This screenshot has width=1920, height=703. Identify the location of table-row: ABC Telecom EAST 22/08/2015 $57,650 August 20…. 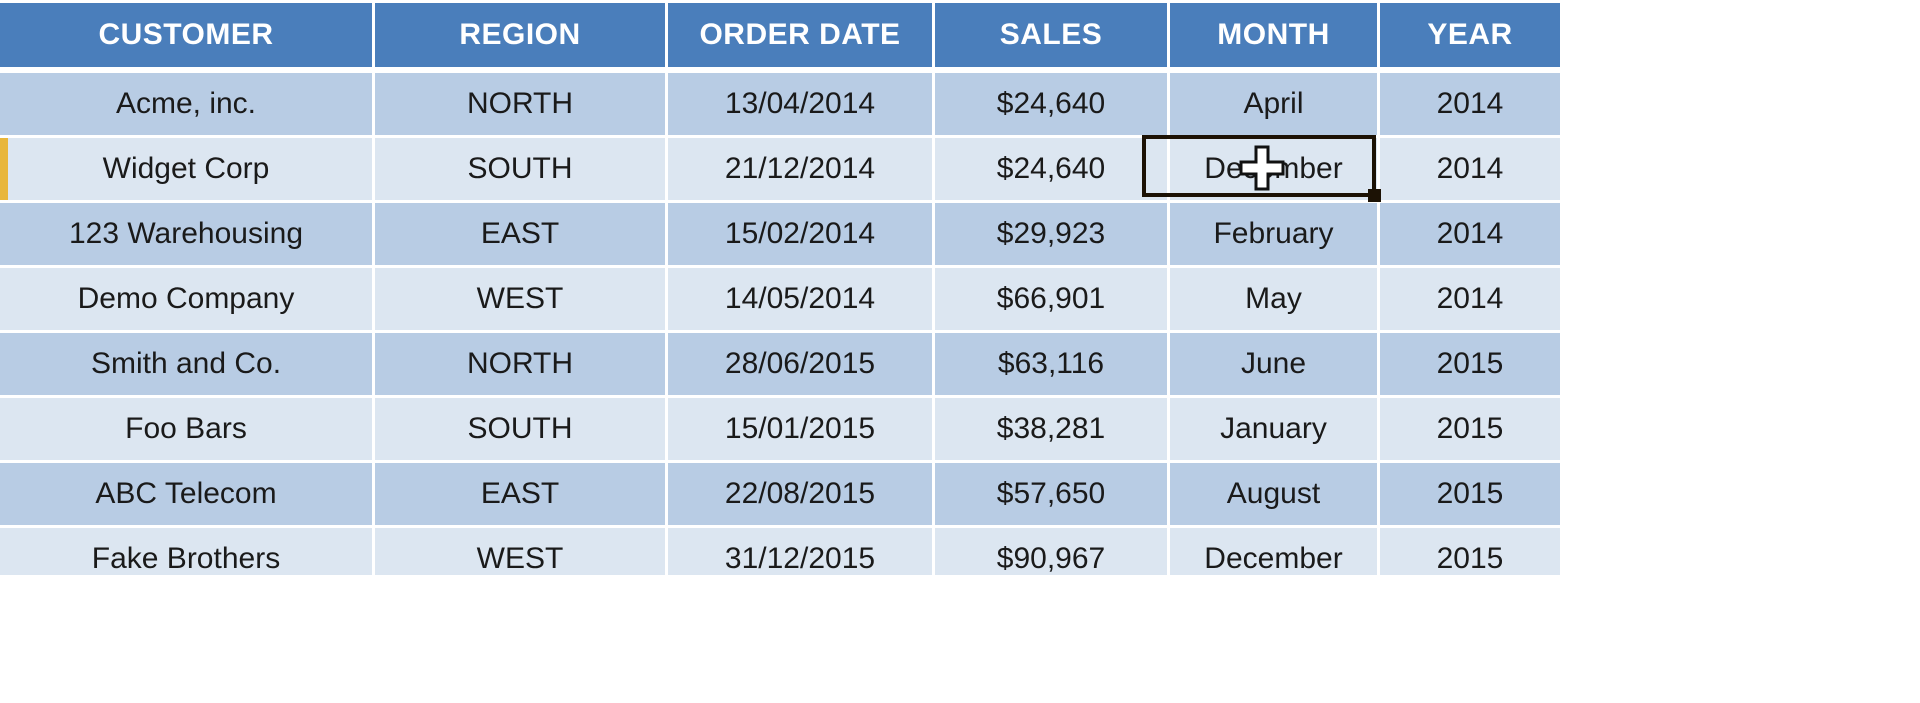
(780, 495).